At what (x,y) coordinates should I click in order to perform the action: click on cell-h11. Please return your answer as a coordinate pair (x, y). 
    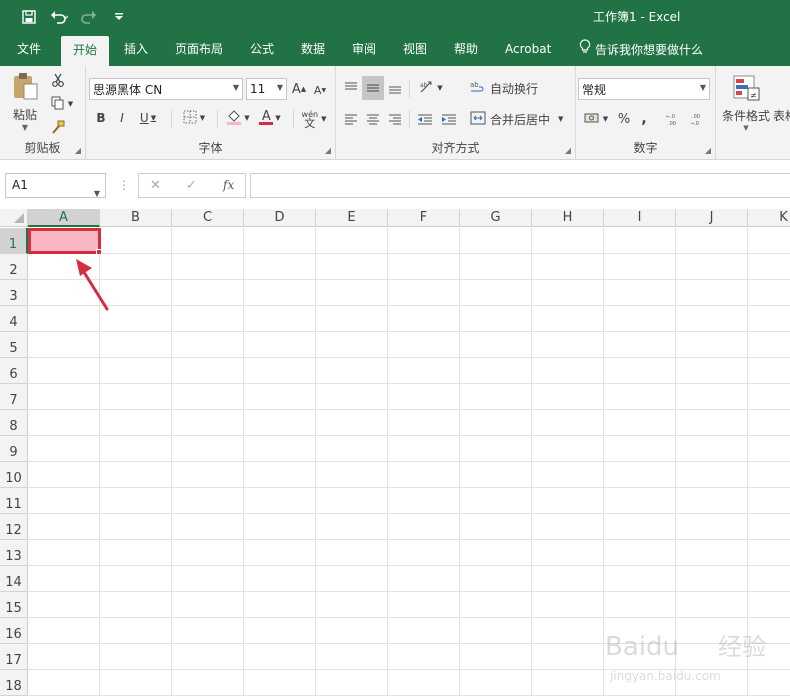
    Looking at the image, I should click on (568, 501).